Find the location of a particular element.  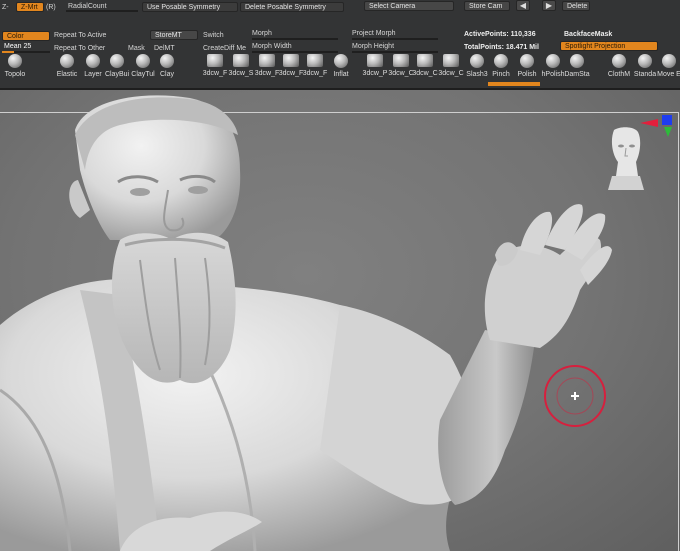

move-brush-icon is located at coordinates (669, 61).